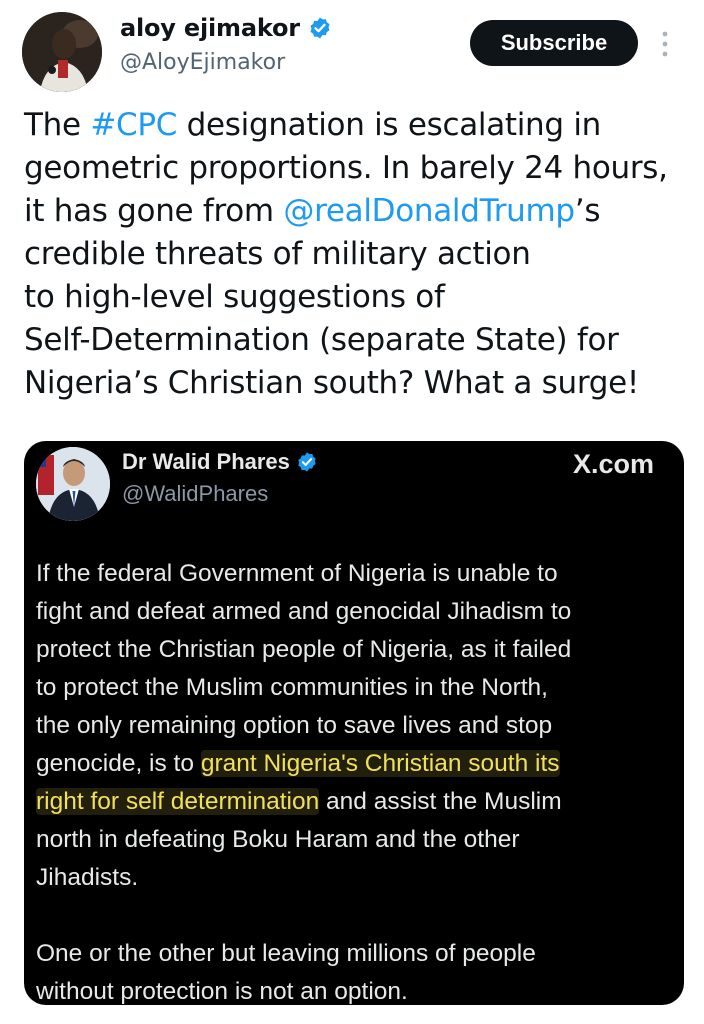 The image size is (704, 1024). Describe the element at coordinates (87, 877) in the screenshot. I see `text-segment: Jihadists.` at that location.